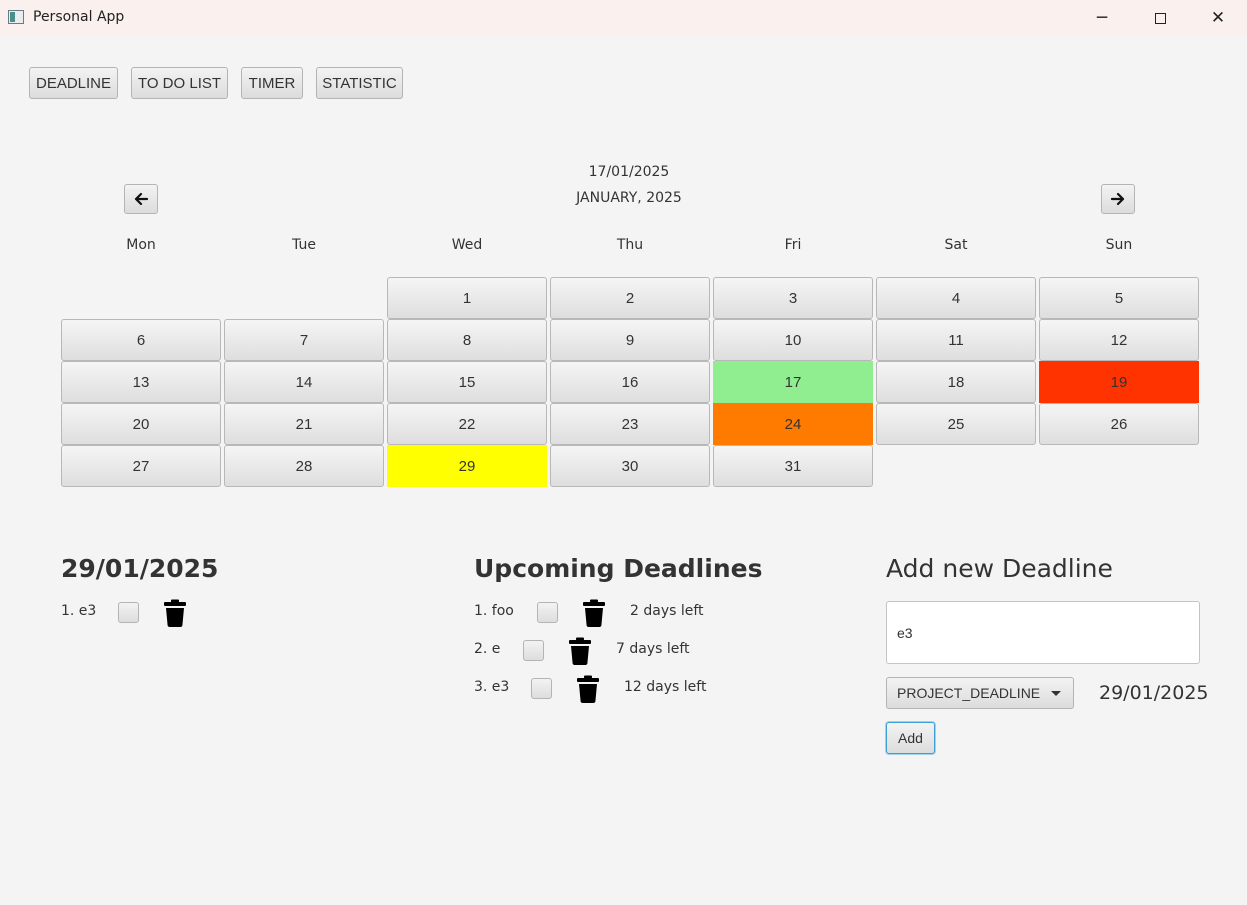 The height and width of the screenshot is (905, 1247). I want to click on maximize-button, so click(1160, 18).